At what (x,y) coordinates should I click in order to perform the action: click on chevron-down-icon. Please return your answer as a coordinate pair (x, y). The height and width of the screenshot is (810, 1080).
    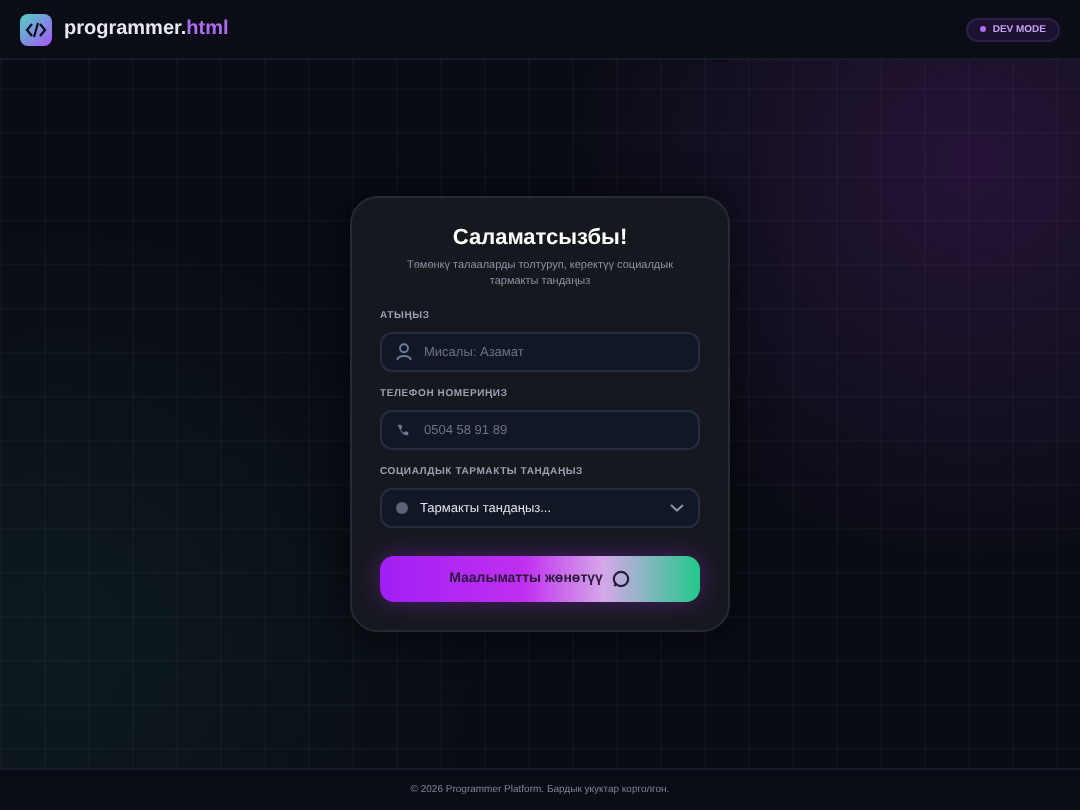
    Looking at the image, I should click on (677, 508).